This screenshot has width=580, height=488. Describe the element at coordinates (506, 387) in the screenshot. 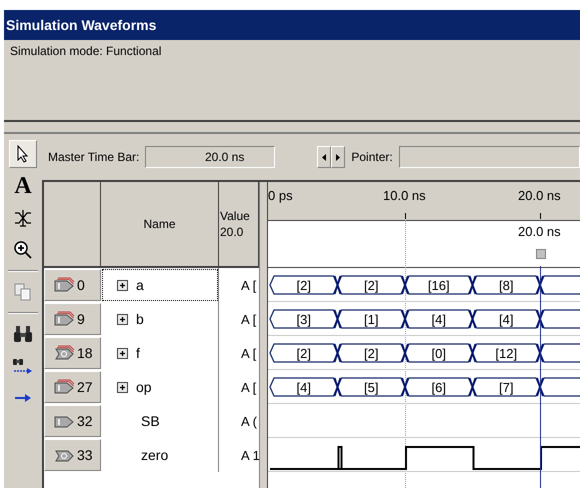

I see `bus-value: [7]` at that location.